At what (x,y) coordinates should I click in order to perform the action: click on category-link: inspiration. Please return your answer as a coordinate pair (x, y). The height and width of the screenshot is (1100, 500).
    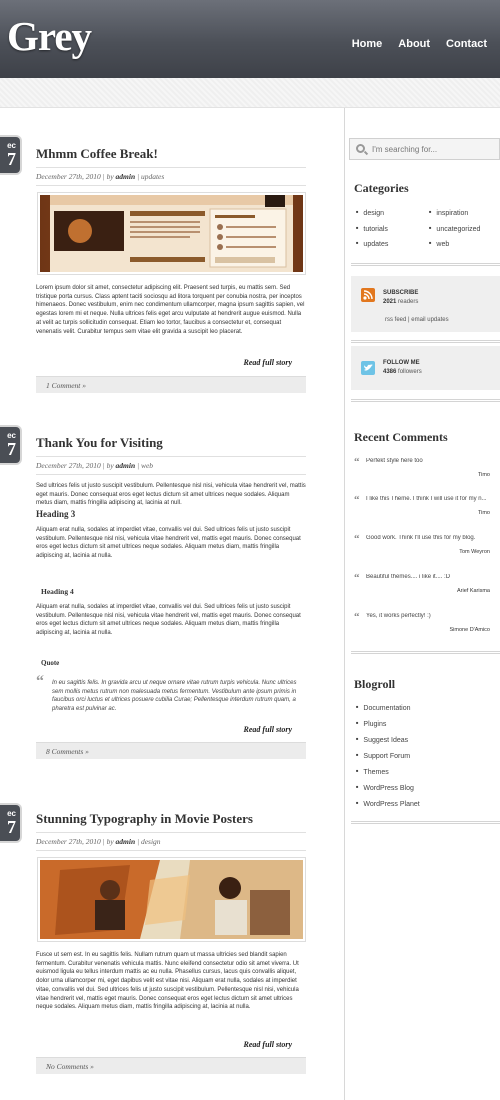
    Looking at the image, I should click on (448, 213).